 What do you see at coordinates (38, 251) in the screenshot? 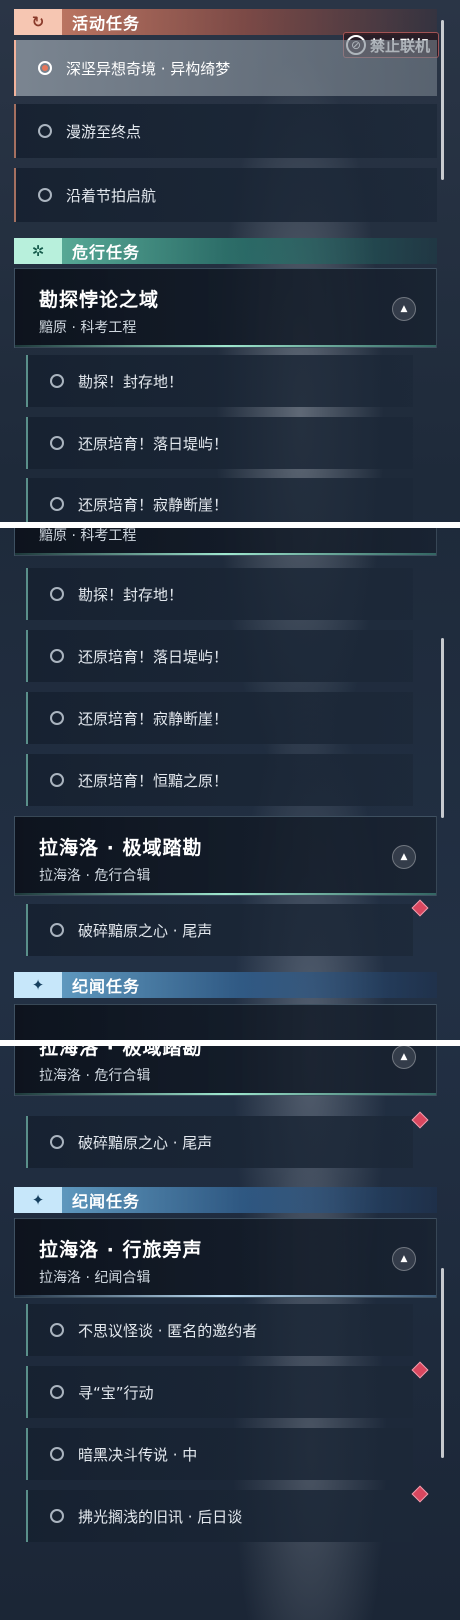
I see `gear-icon: ✲` at bounding box center [38, 251].